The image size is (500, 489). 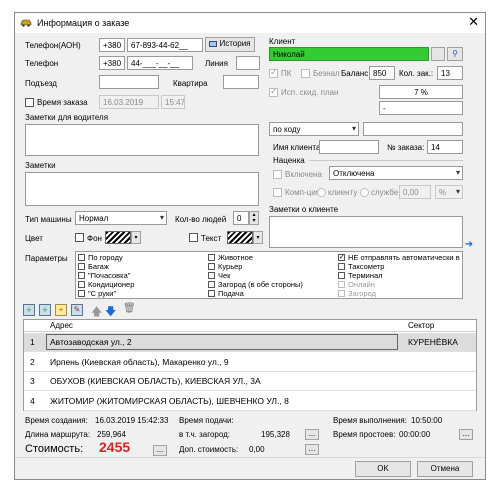 I want to click on to-service-label: службе, so click(x=385, y=192).